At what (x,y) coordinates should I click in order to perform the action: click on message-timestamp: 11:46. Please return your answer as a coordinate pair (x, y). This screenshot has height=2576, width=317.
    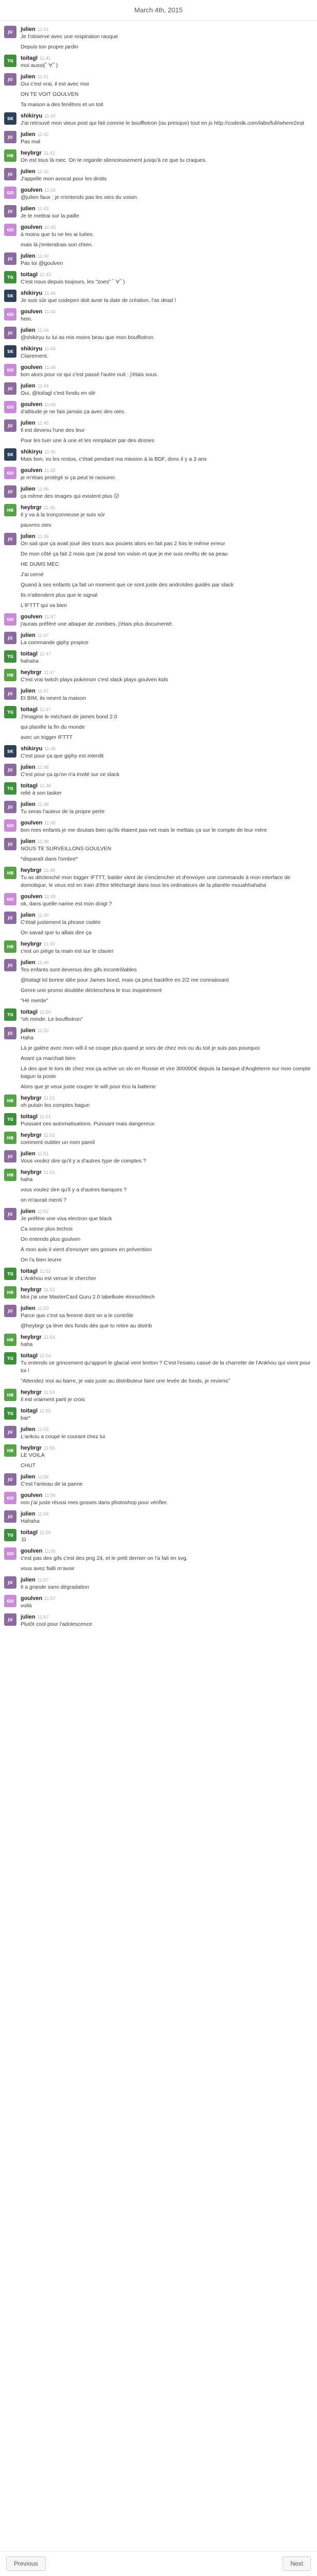
    Looking at the image, I should click on (49, 507).